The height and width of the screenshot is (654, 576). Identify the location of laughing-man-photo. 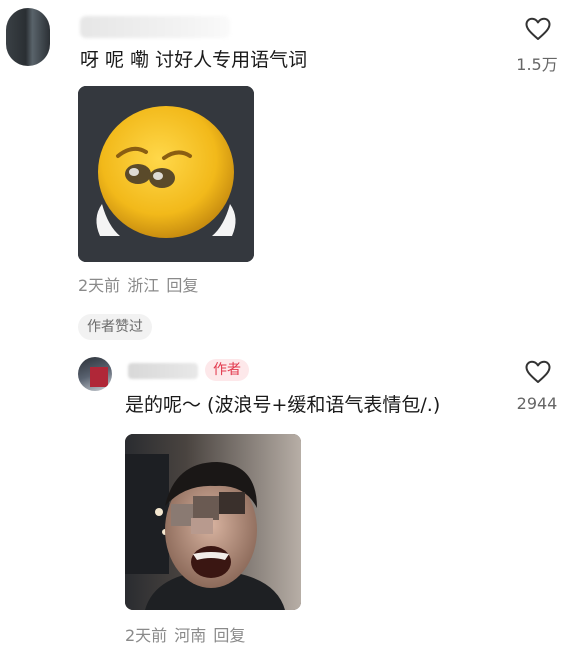
(213, 522).